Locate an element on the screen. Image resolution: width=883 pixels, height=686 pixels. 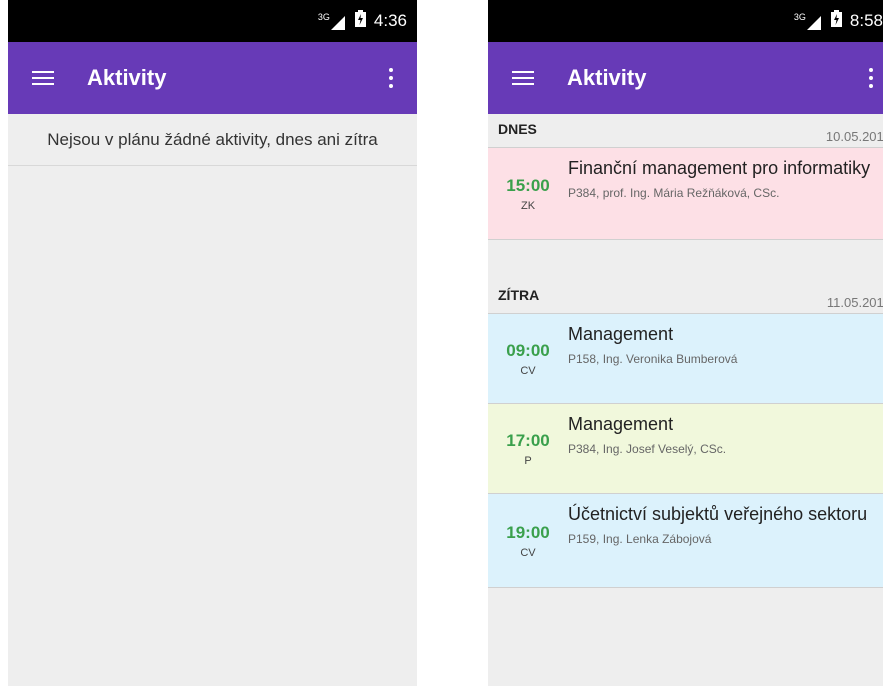
status-bar: 3G 8:58 is located at coordinates (685, 21).